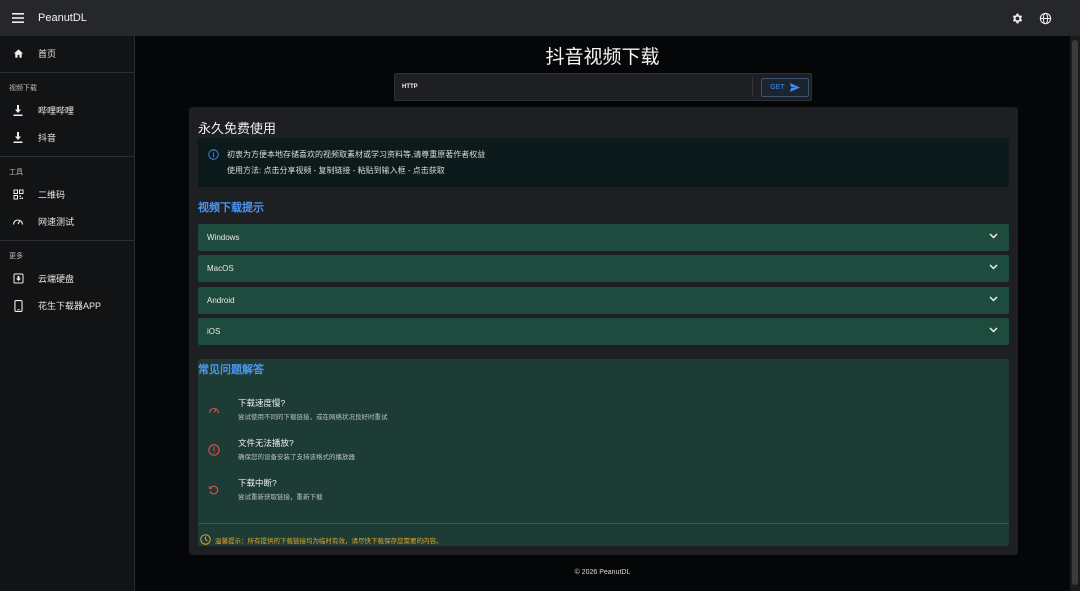 This screenshot has height=591, width=1080. What do you see at coordinates (237, 128) in the screenshot?
I see `card-title: 永久免费使用` at bounding box center [237, 128].